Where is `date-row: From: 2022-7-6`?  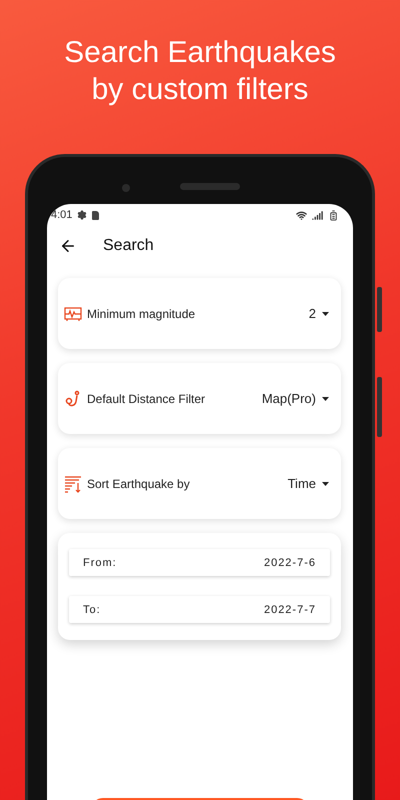 date-row: From: 2022-7-6 is located at coordinates (199, 562).